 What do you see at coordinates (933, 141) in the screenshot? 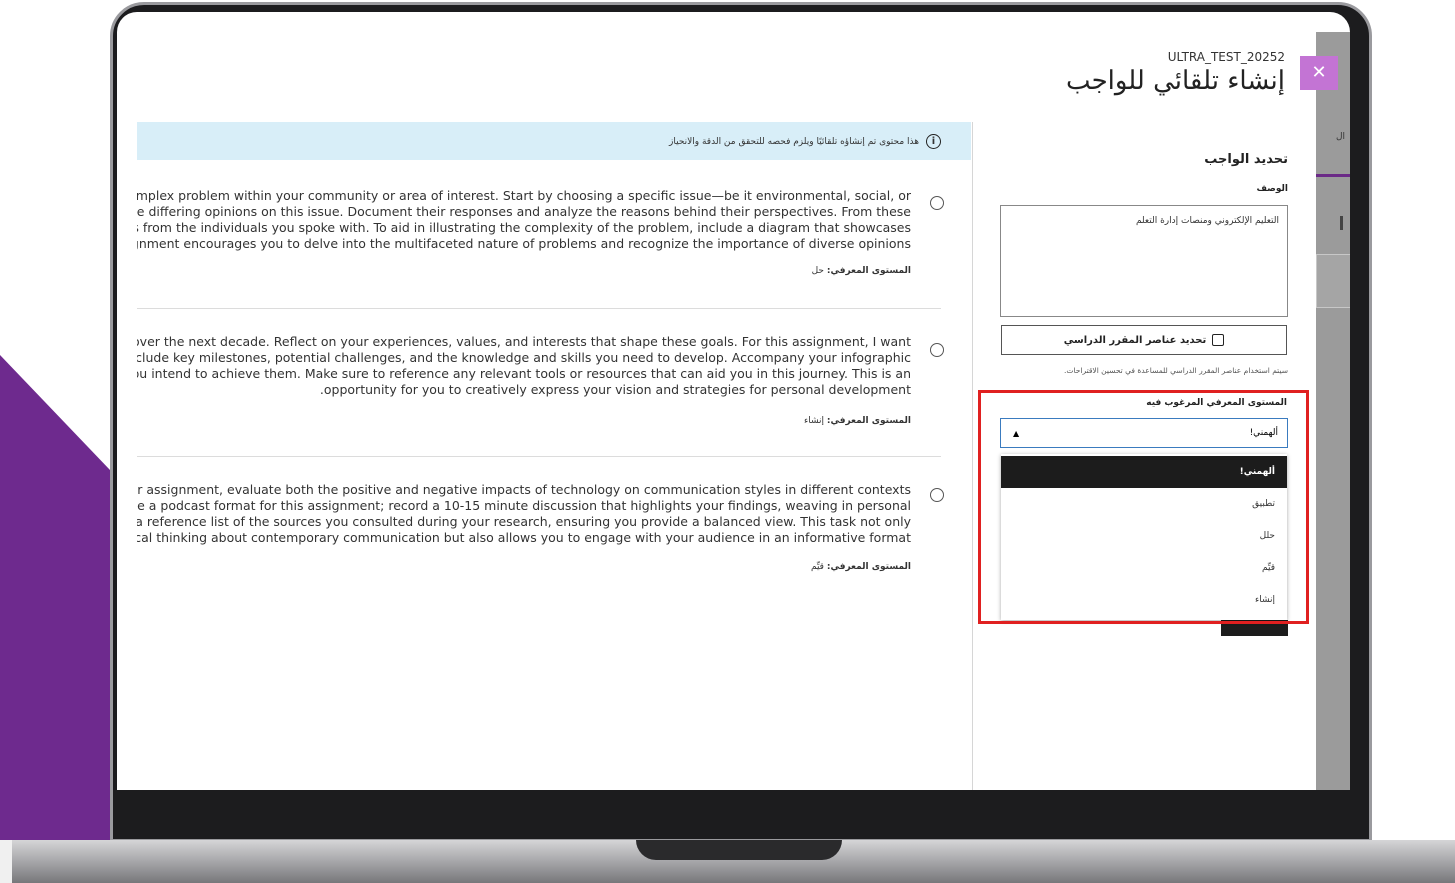
I see `info-icon: i` at bounding box center [933, 141].